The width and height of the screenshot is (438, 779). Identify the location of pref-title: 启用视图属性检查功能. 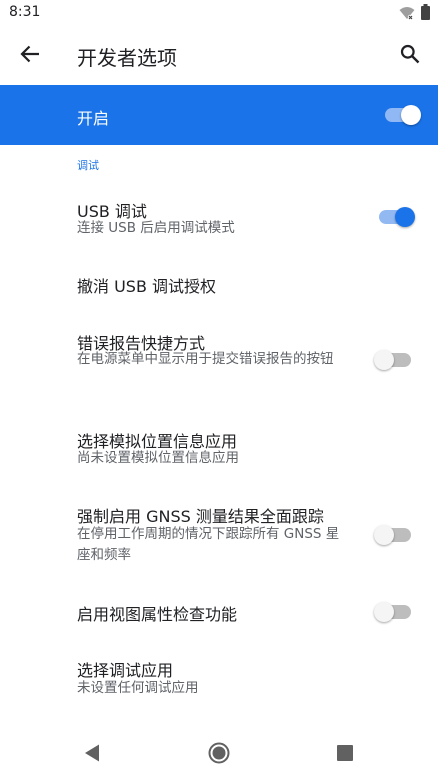
(157, 614).